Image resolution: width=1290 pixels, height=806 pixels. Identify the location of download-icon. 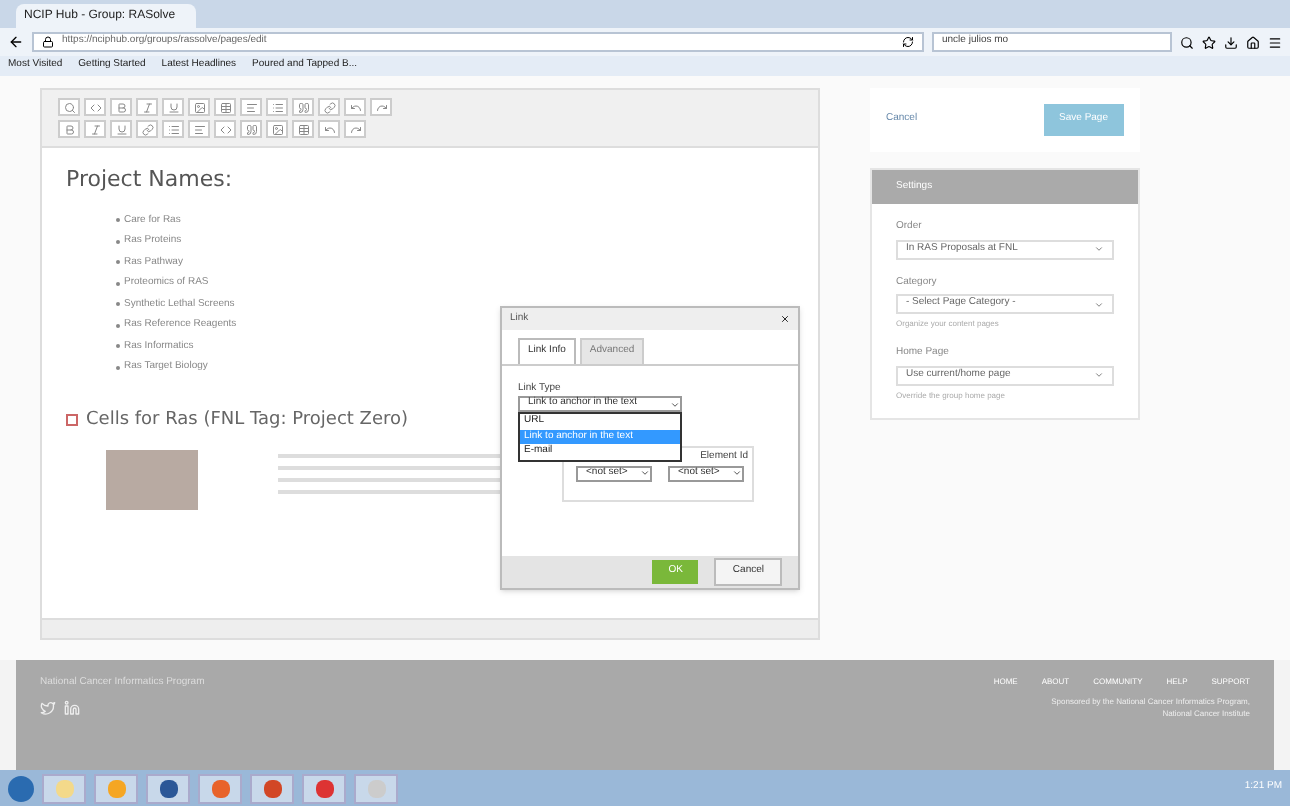
(1231, 42).